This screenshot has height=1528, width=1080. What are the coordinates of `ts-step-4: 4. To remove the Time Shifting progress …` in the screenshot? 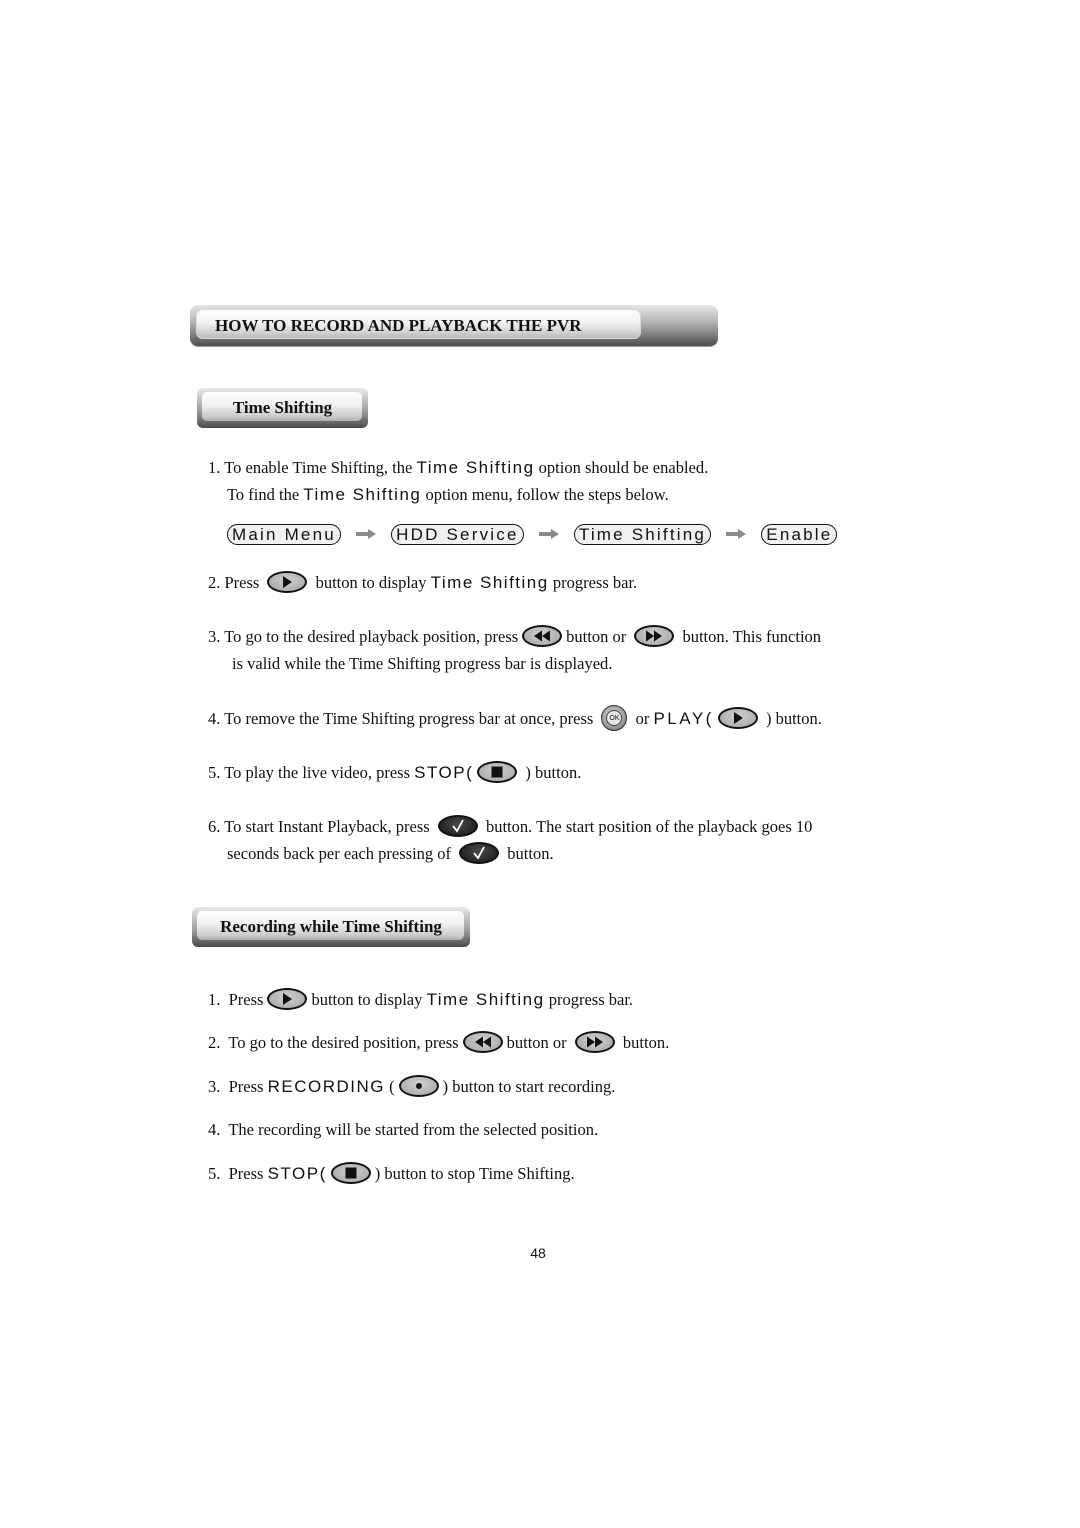 It's located at (515, 719).